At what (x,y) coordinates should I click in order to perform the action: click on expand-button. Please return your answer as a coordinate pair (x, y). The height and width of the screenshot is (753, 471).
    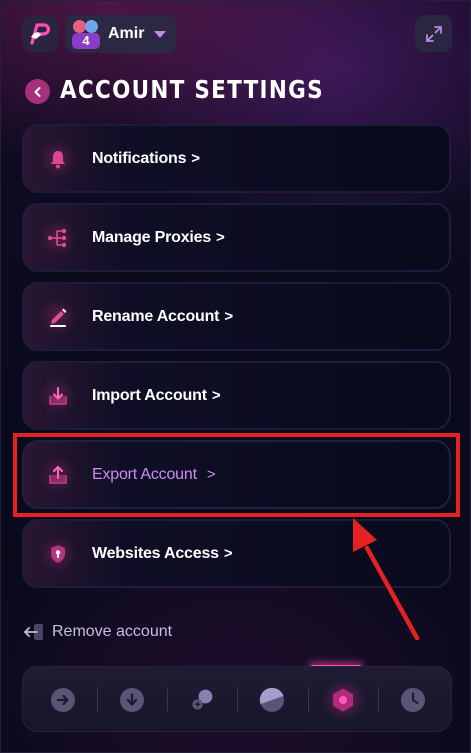
    Looking at the image, I should click on (433, 33).